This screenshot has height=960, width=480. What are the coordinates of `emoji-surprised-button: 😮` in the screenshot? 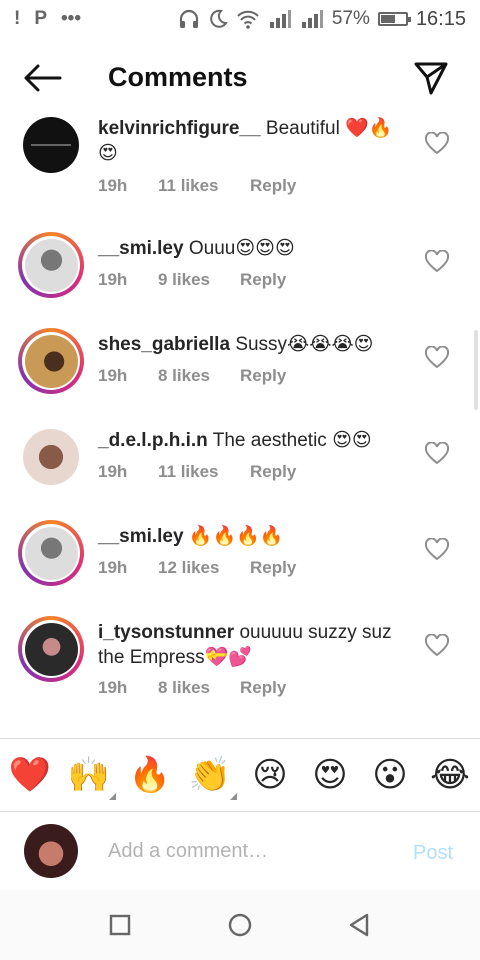 It's located at (390, 775).